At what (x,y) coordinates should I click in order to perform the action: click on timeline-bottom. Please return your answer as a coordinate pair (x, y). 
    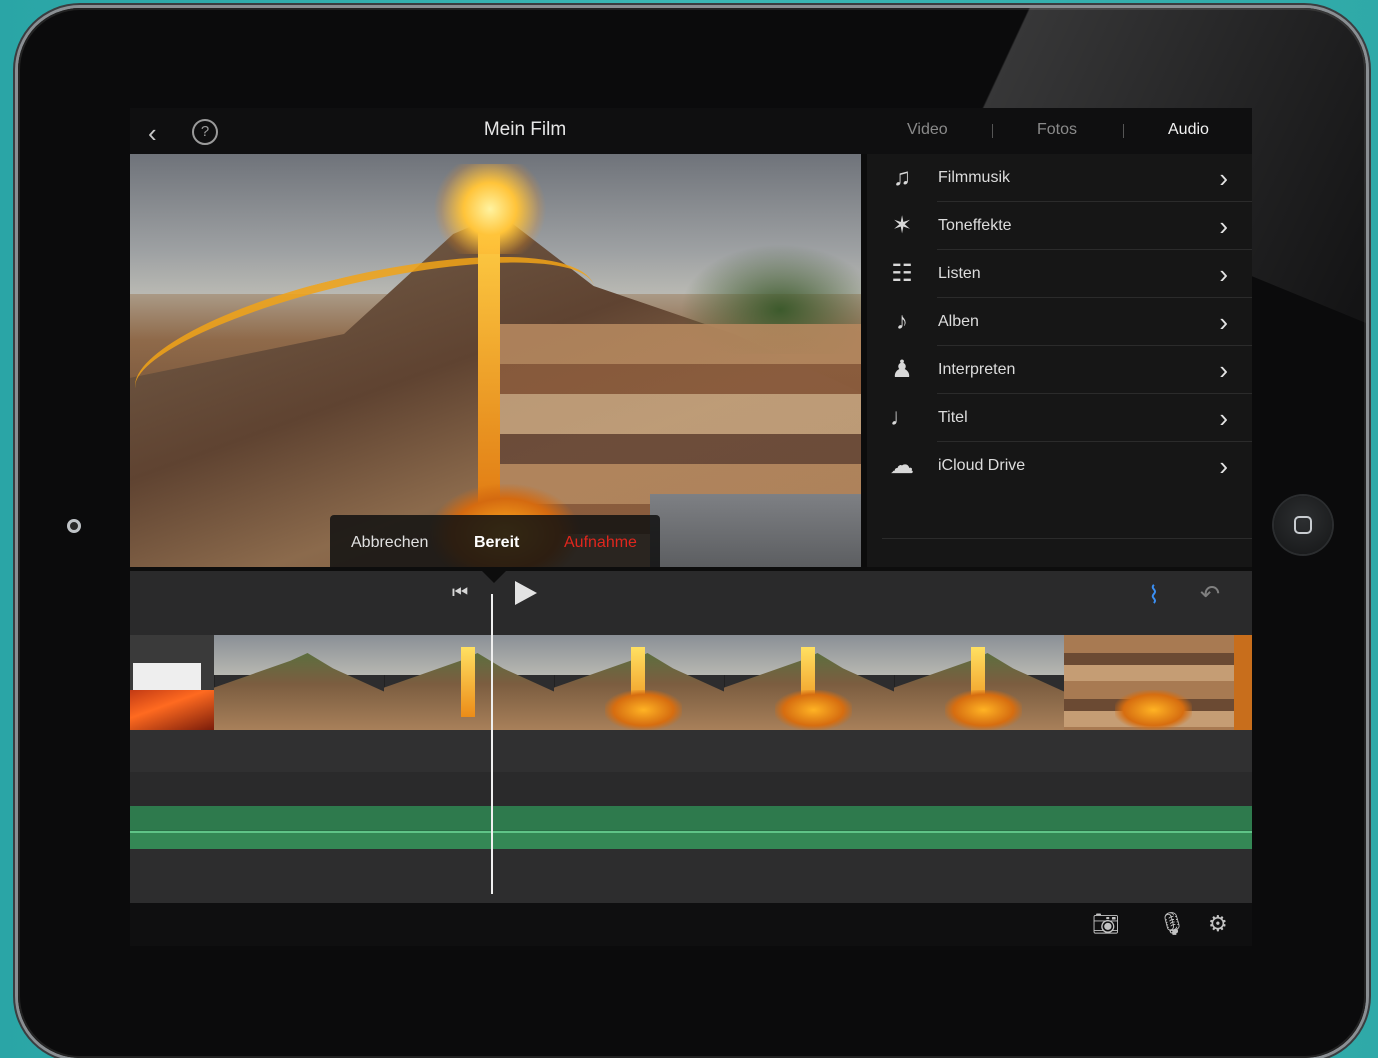
    Looking at the image, I should click on (691, 876).